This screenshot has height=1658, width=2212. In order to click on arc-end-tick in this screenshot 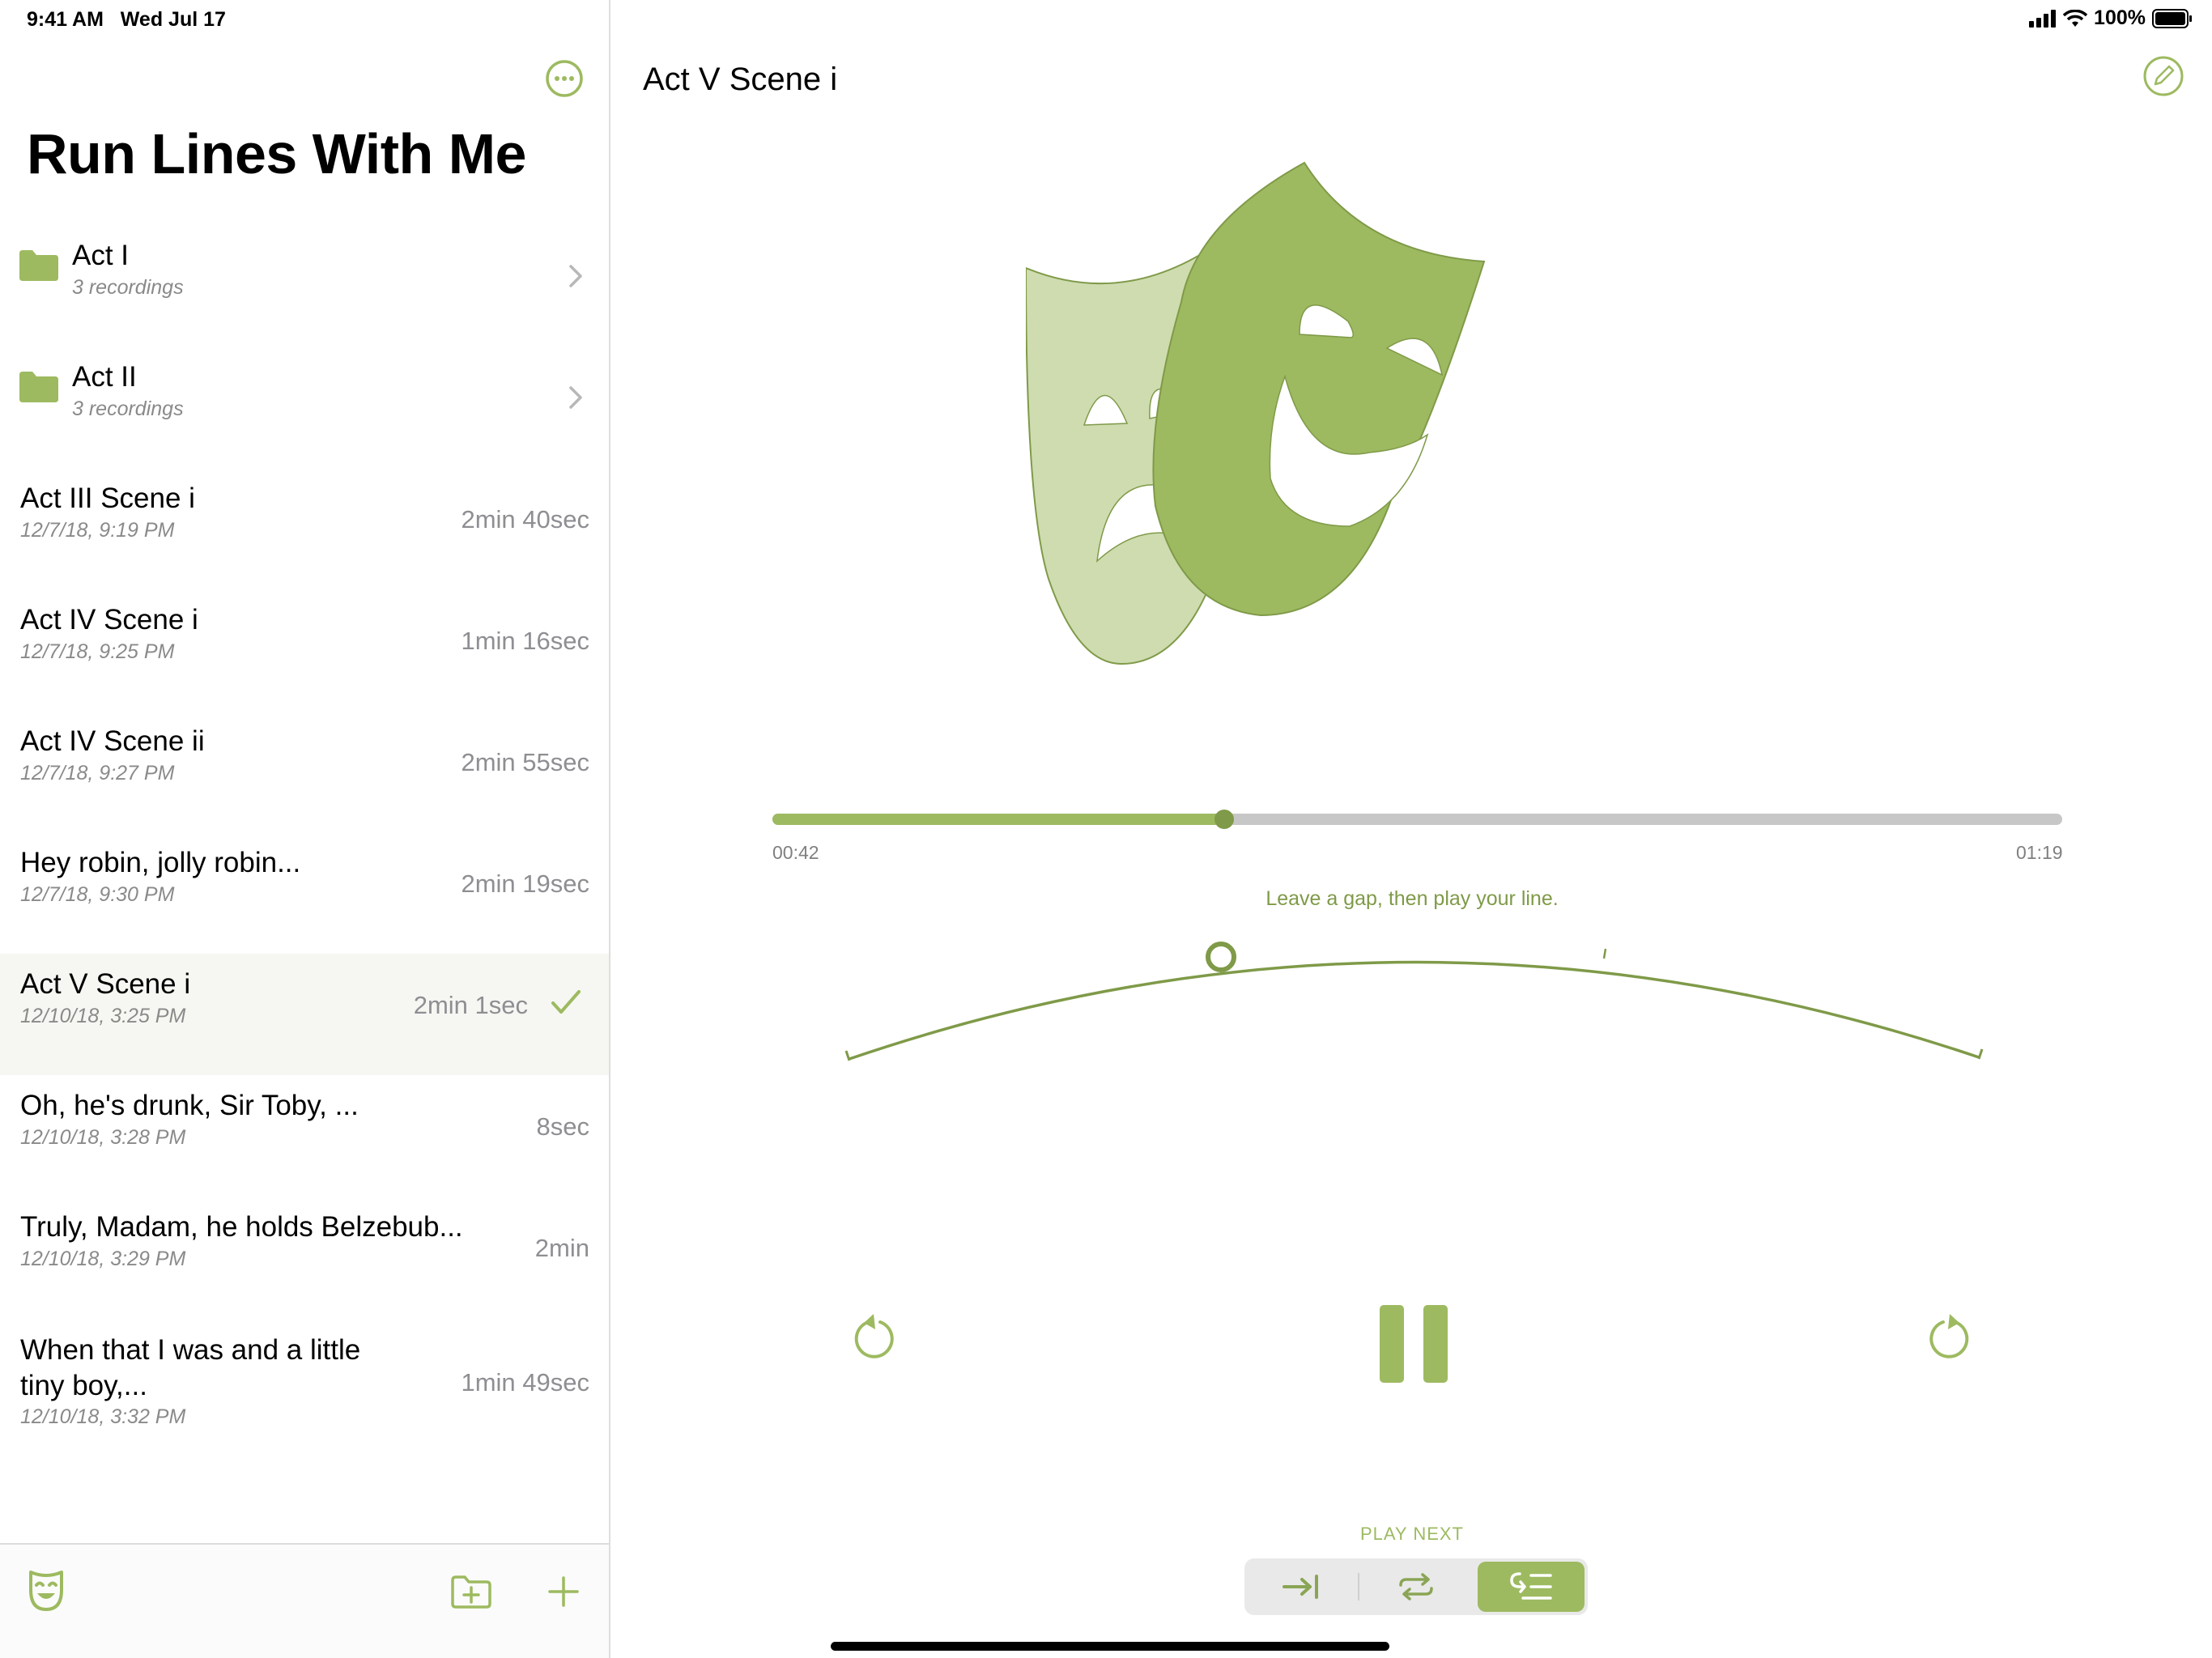, I will do `click(1981, 1054)`.